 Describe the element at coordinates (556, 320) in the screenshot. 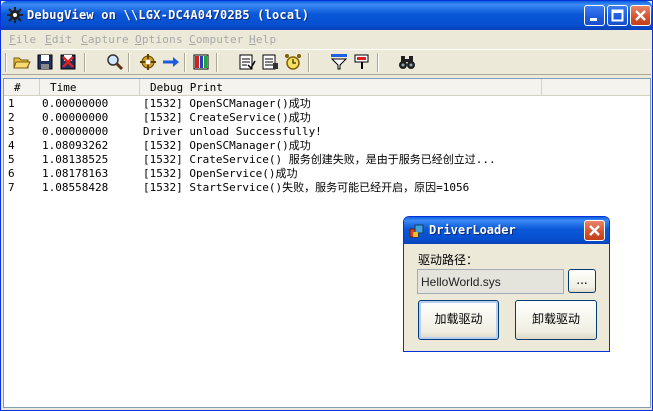

I see `unload-driver-button: 卸载驱动` at that location.